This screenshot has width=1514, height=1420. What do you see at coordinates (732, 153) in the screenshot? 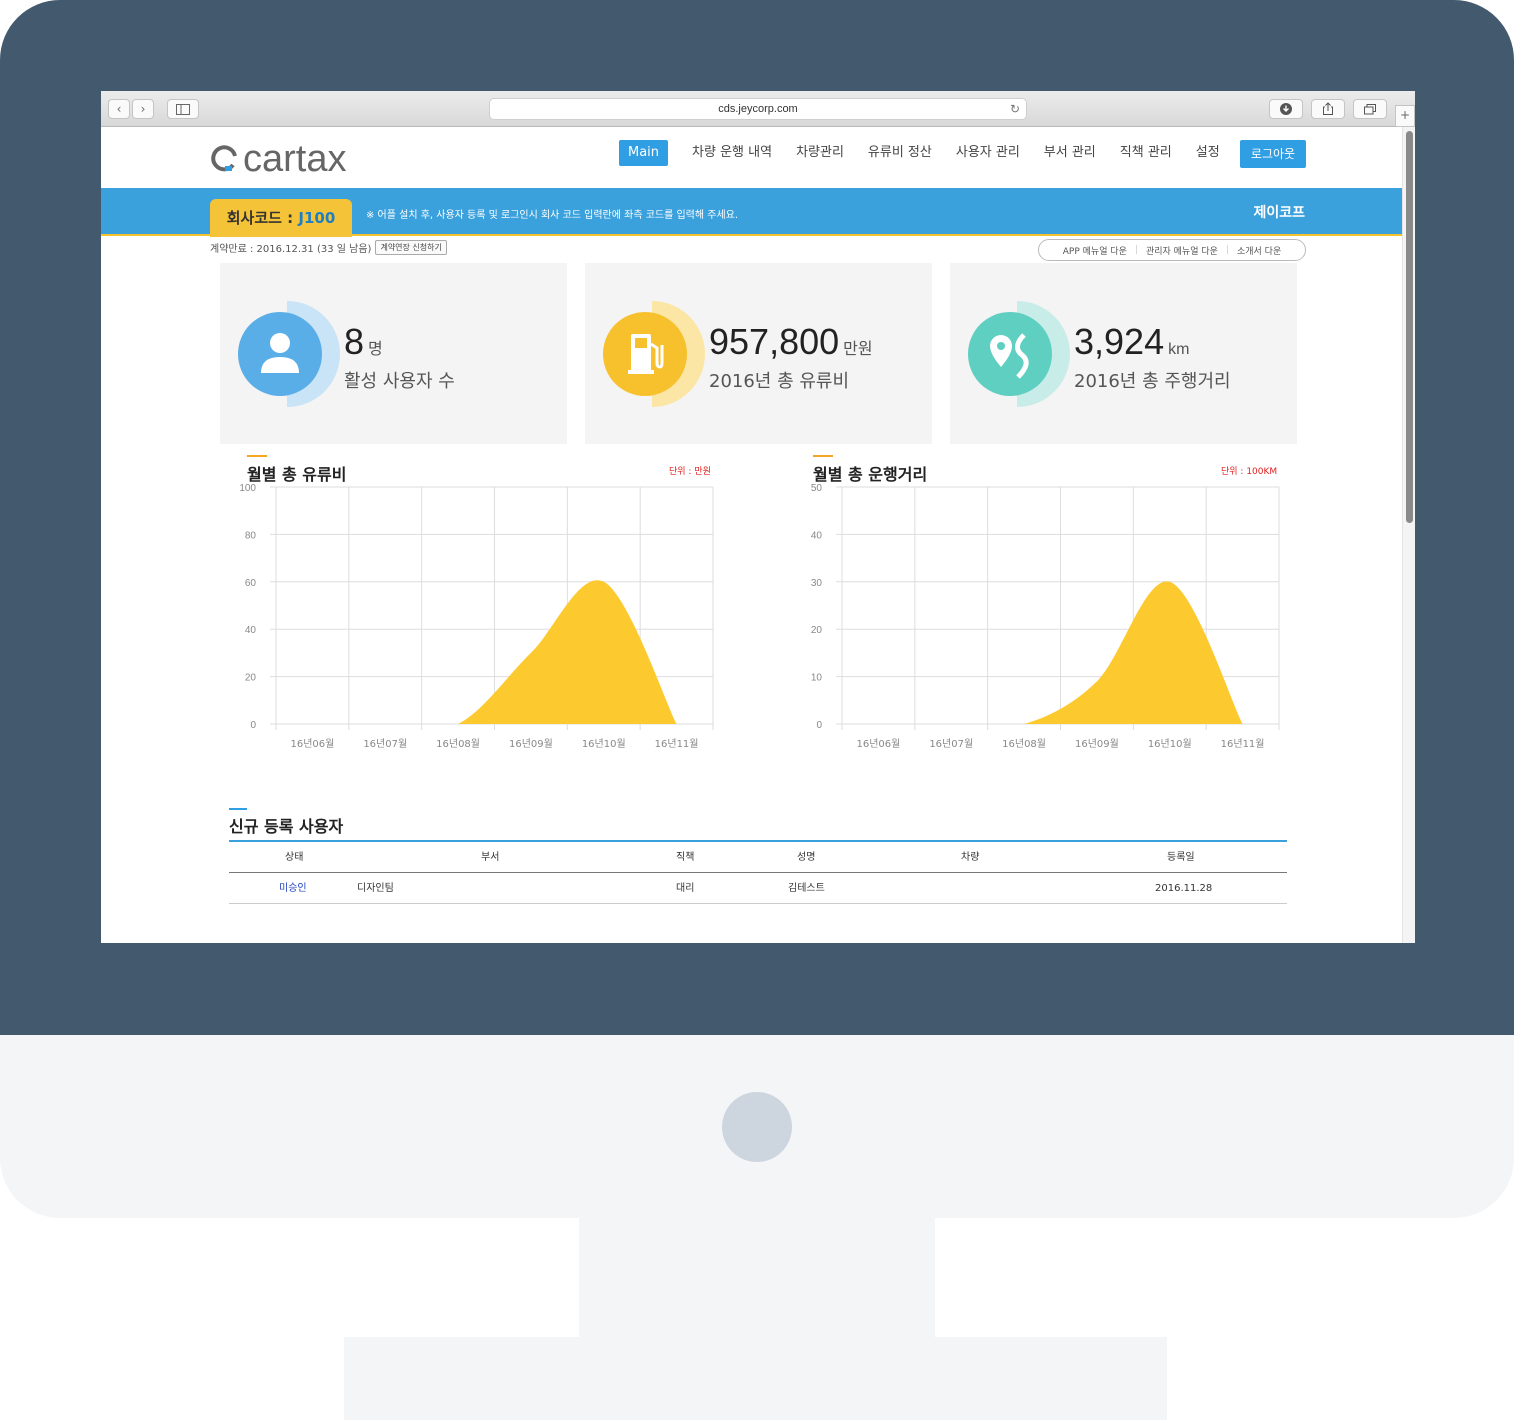
I see `nav-driving-history: 차량 운행 내역` at bounding box center [732, 153].